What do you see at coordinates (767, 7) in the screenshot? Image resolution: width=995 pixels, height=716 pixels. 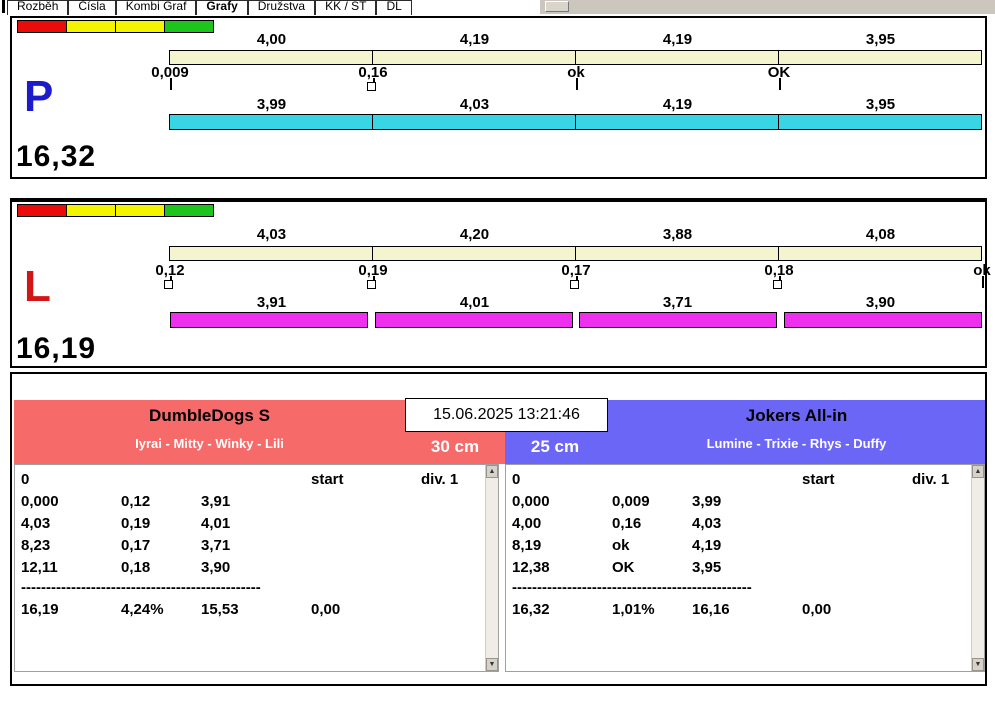 I see `title-strip` at bounding box center [767, 7].